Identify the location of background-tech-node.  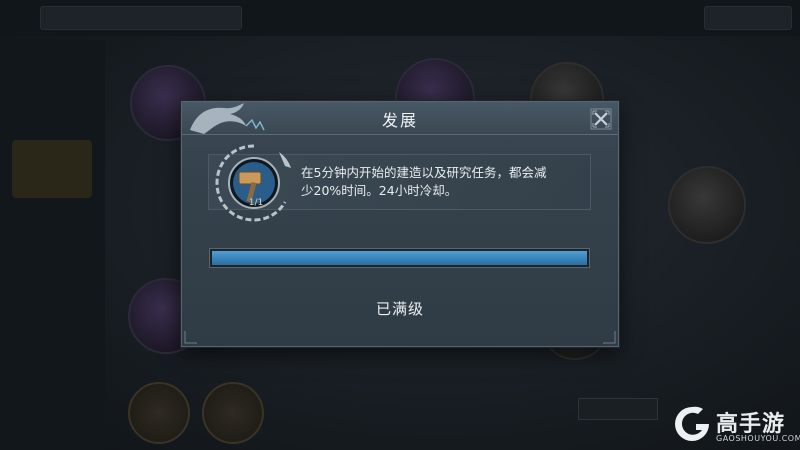
(707, 205).